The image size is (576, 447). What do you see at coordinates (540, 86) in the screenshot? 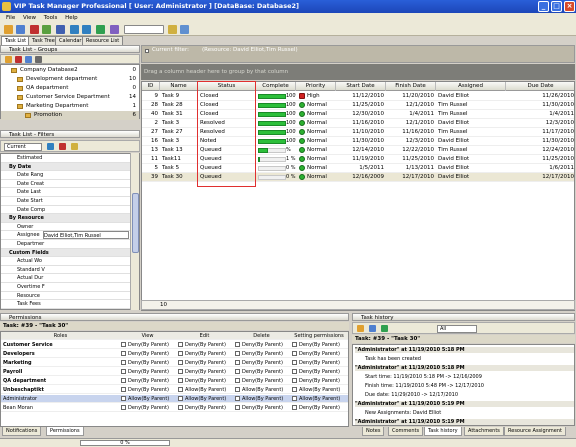
I see `column-header-due-date: Due Date` at bounding box center [540, 86].